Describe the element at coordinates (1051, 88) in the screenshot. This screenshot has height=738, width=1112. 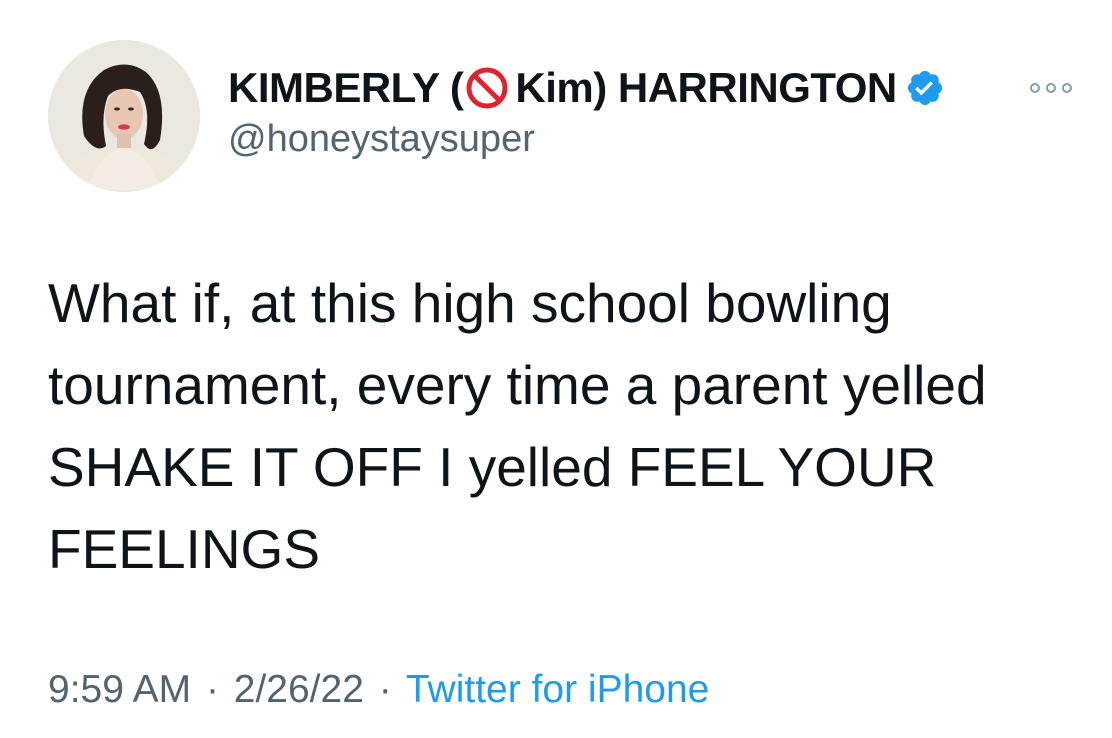
I see `more-options-icon` at that location.